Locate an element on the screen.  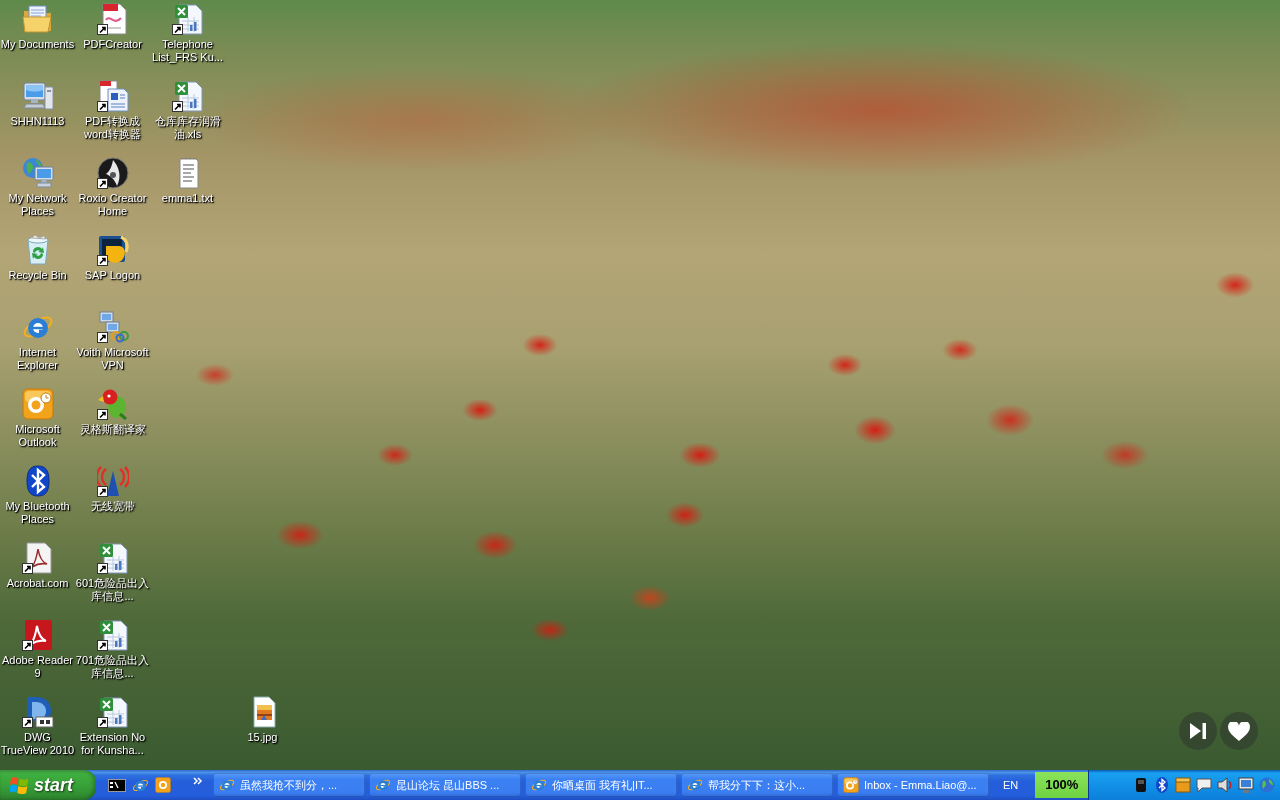
icon-label: My Documents is located at coordinates (37, 44).